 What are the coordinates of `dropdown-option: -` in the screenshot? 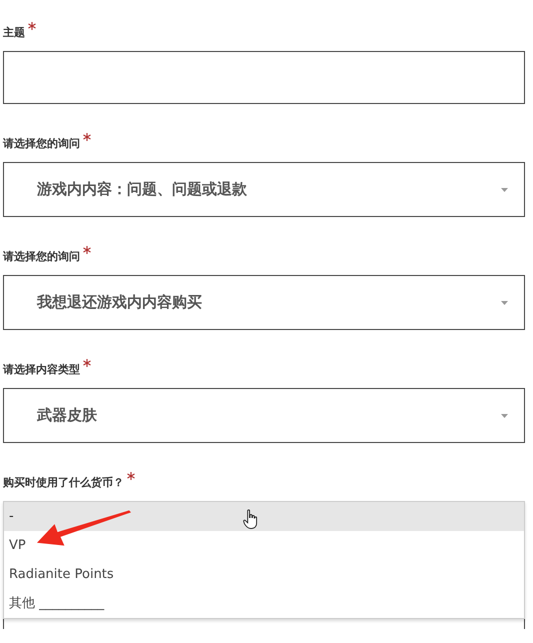 It's located at (264, 516).